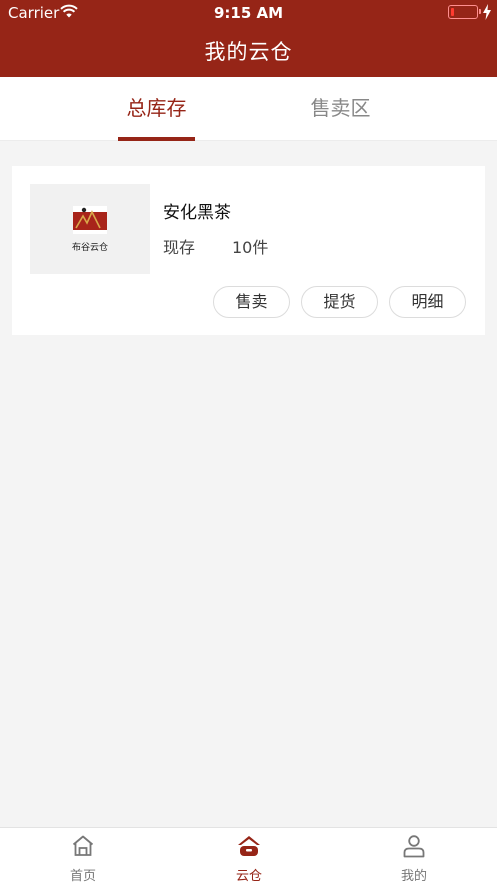 The image size is (497, 883). What do you see at coordinates (464, 12) in the screenshot?
I see `battery-icon` at bounding box center [464, 12].